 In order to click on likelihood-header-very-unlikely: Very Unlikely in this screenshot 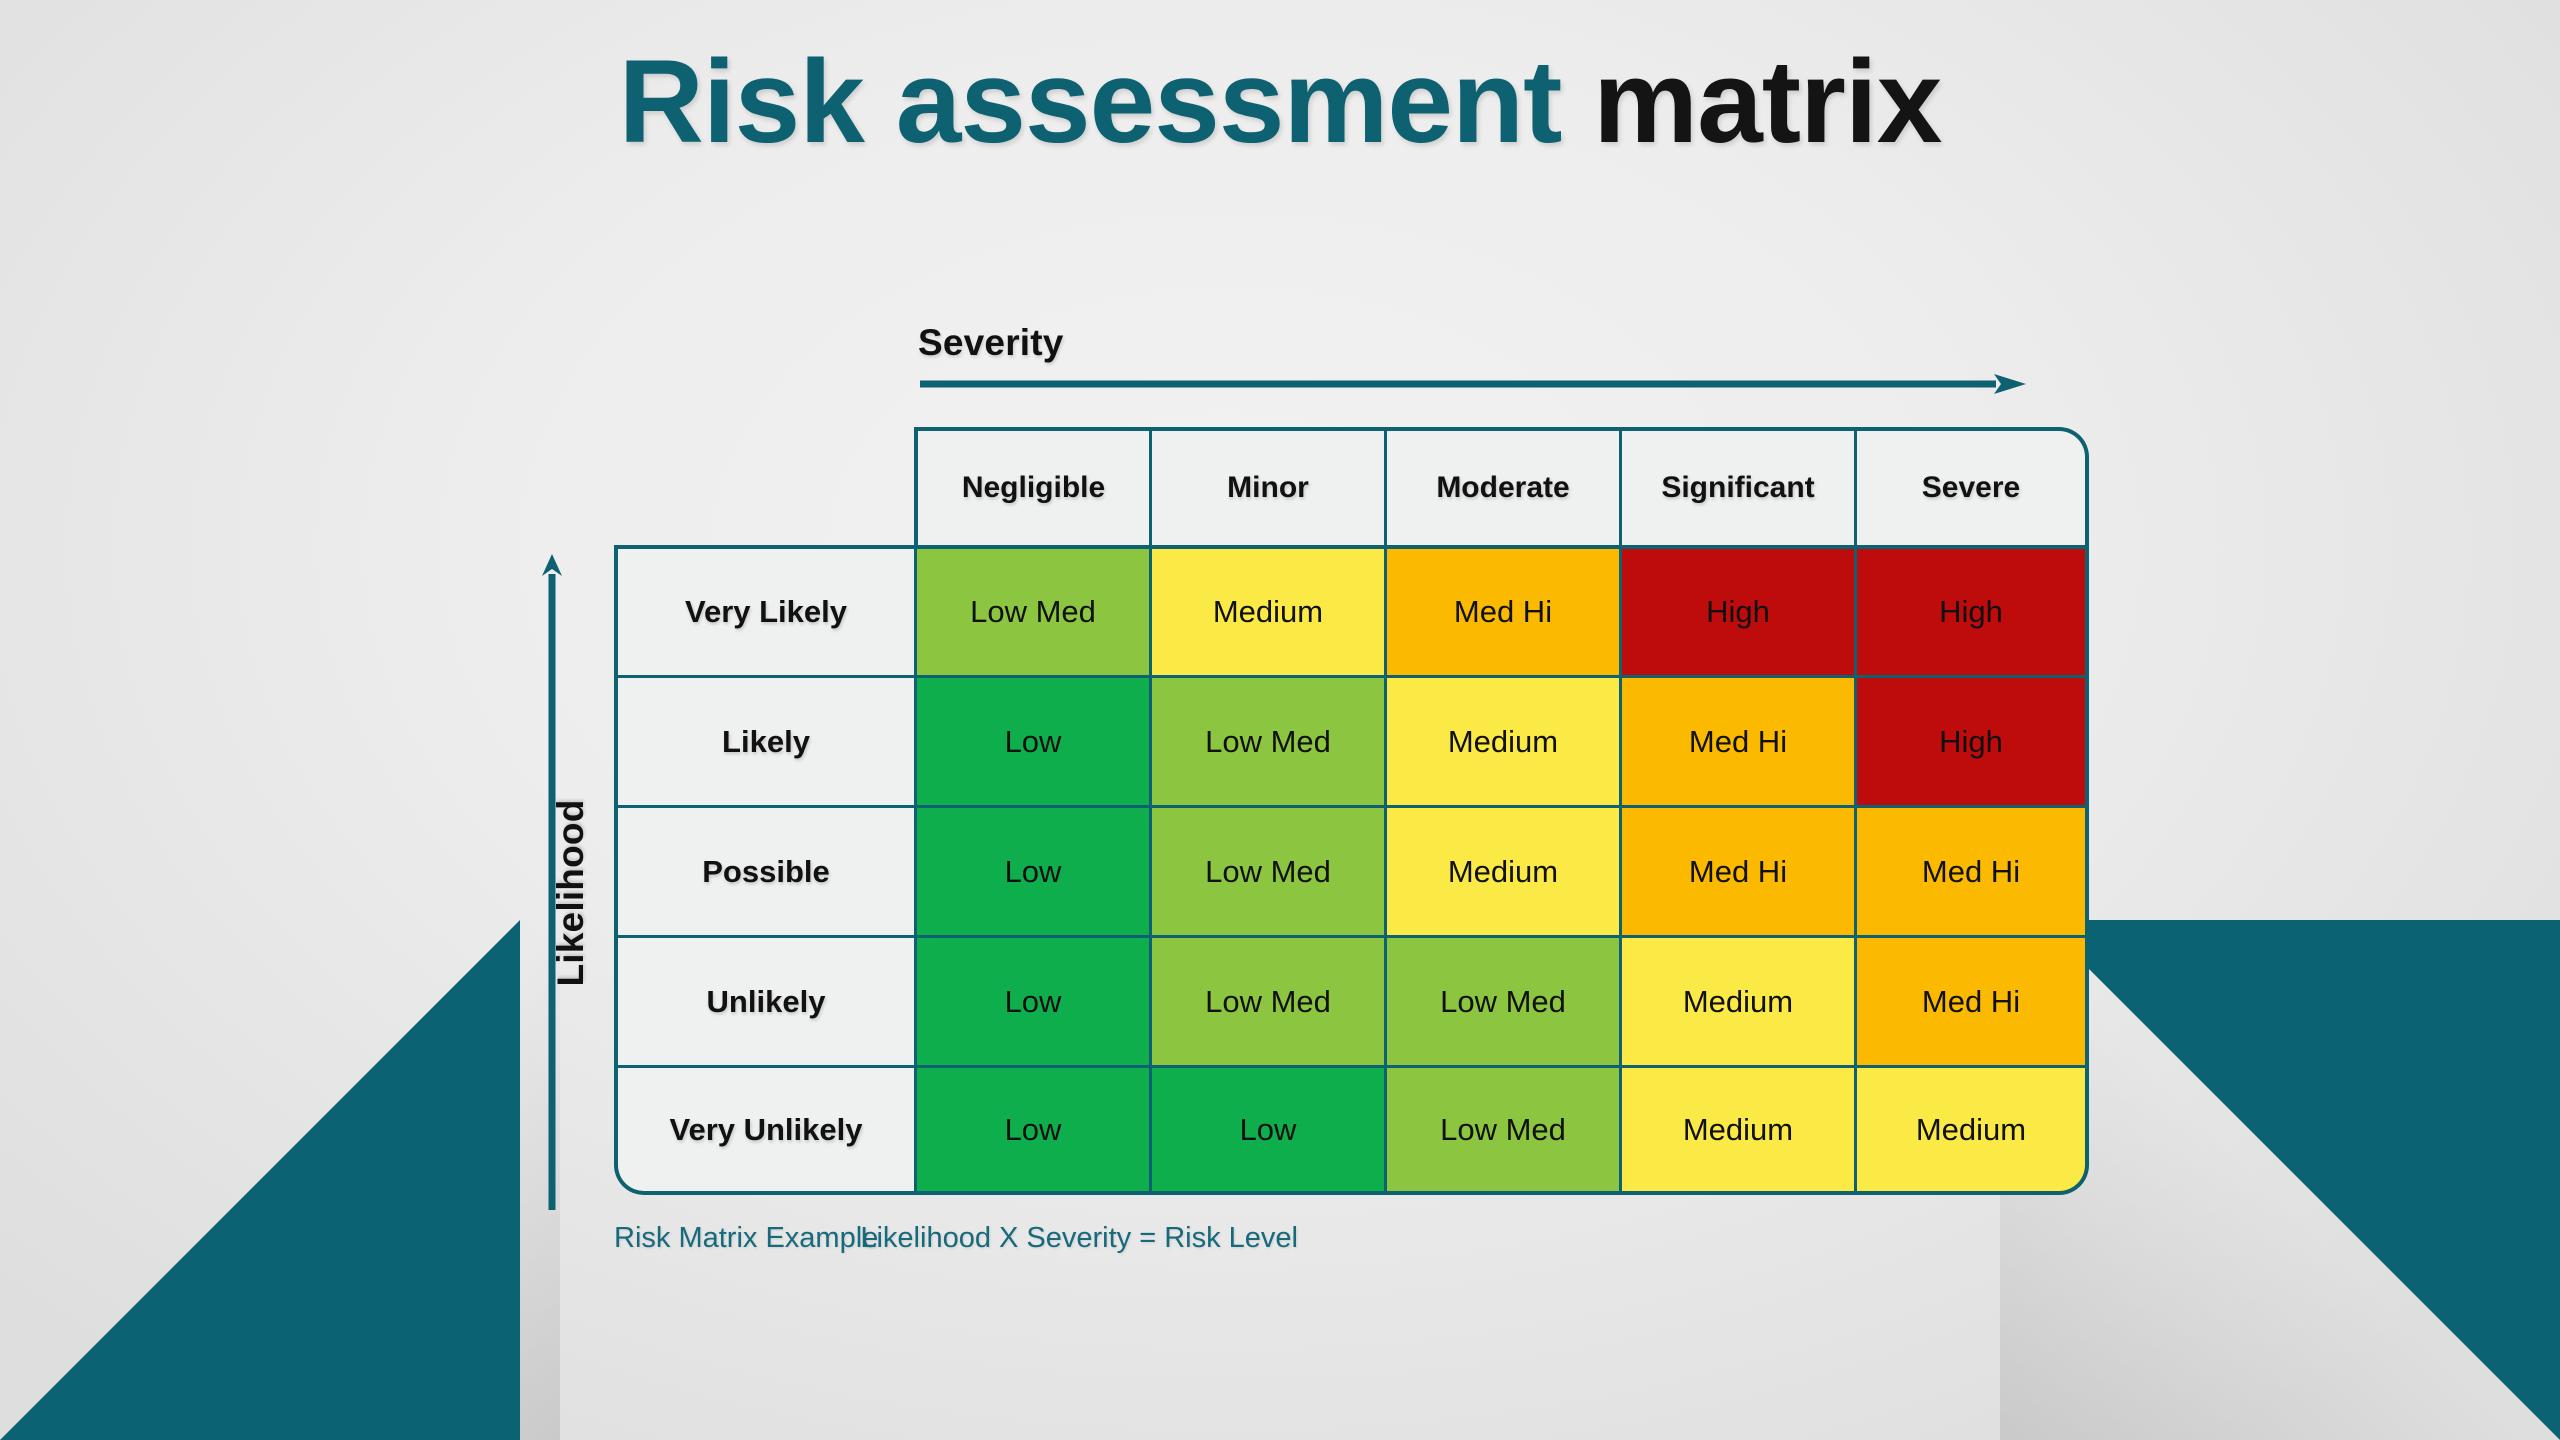, I will do `click(764, 1130)`.